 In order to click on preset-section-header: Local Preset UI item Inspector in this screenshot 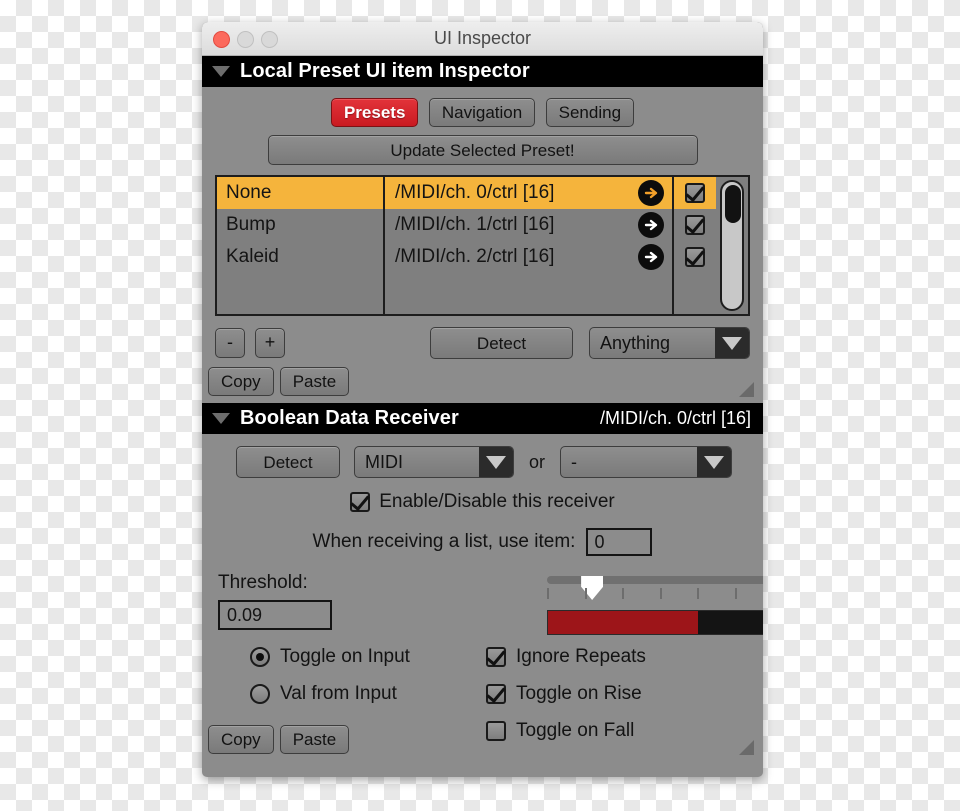, I will do `click(482, 71)`.